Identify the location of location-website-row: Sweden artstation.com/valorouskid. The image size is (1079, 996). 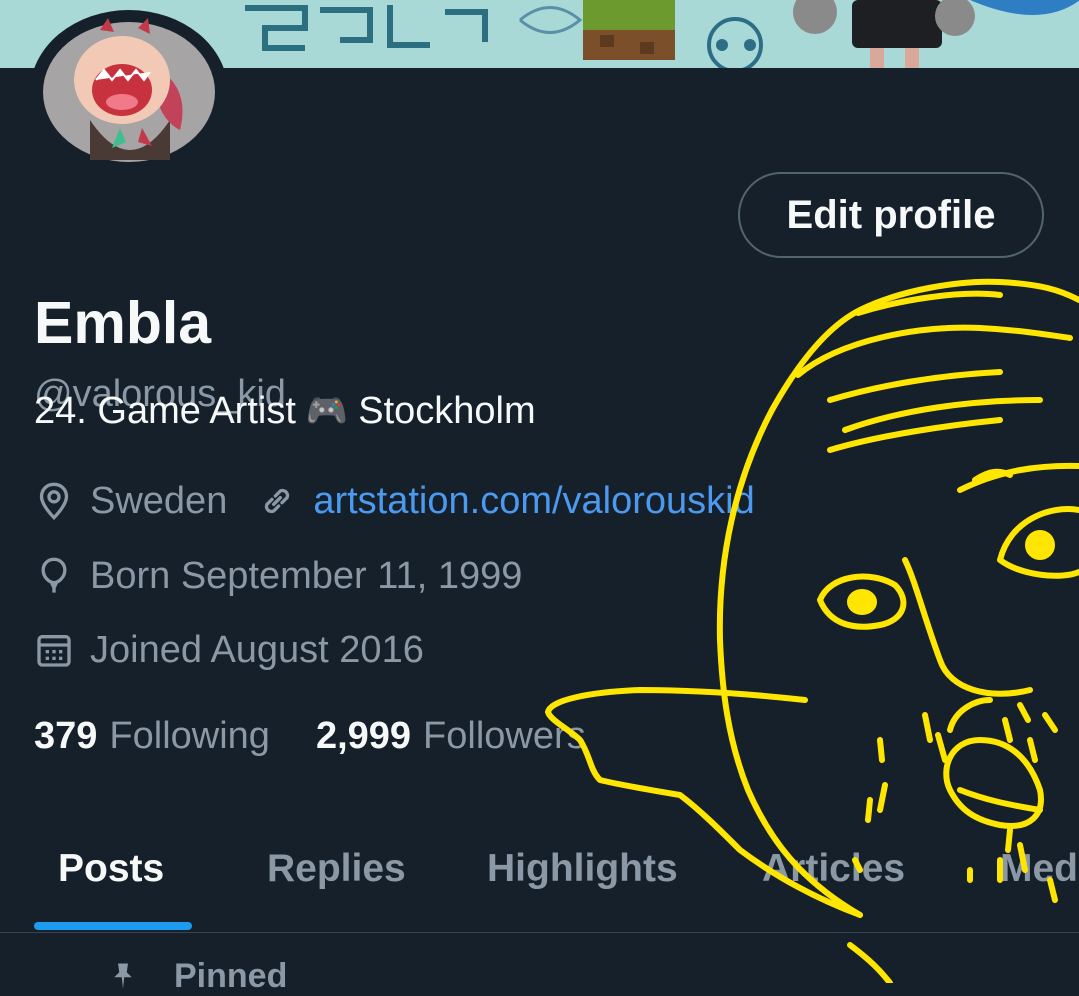
(394, 501).